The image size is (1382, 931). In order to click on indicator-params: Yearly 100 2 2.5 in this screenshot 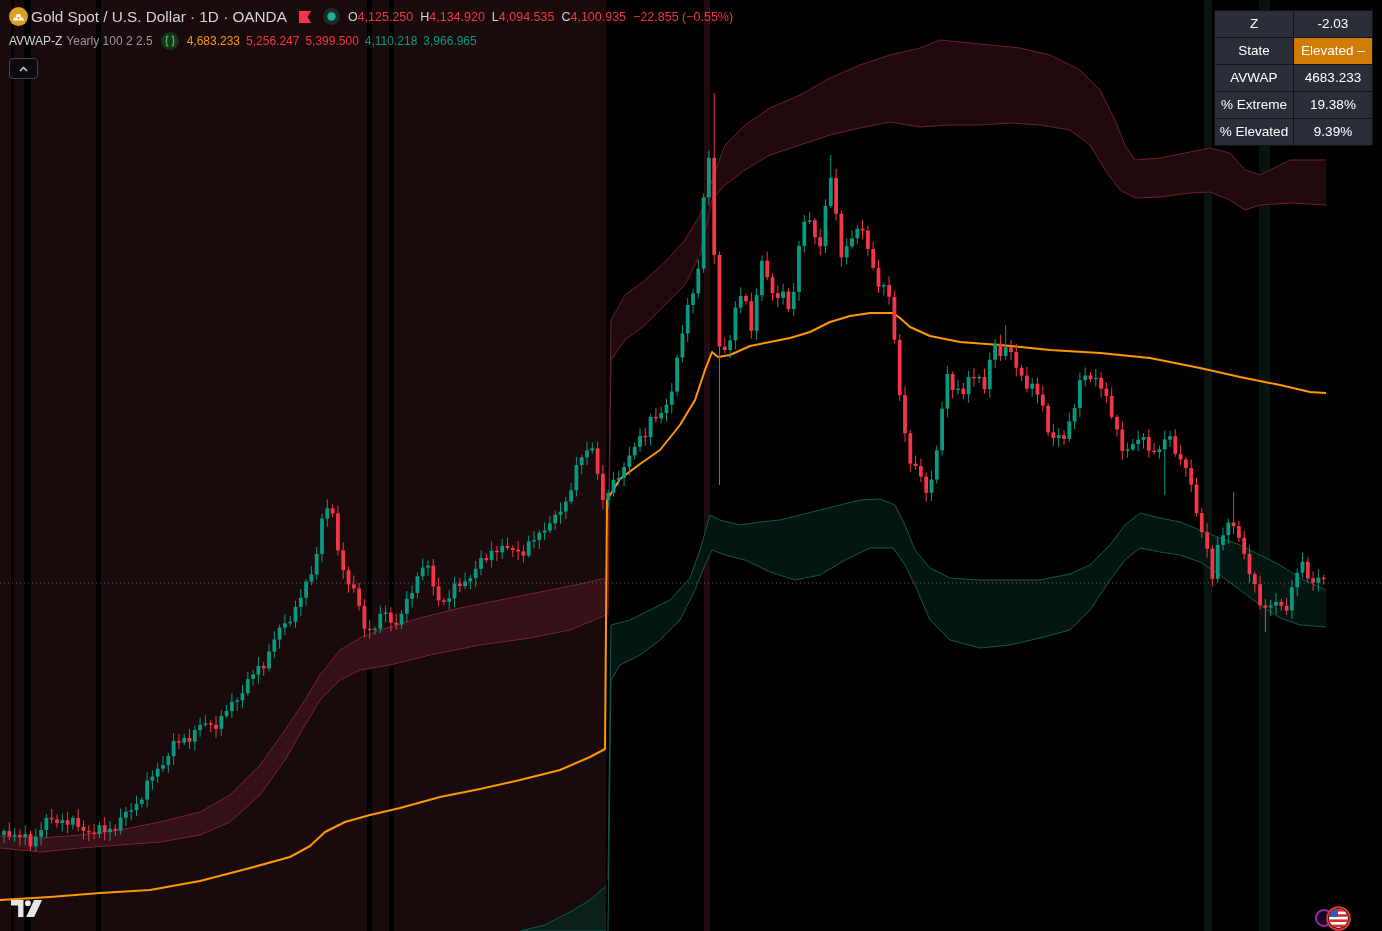, I will do `click(109, 41)`.